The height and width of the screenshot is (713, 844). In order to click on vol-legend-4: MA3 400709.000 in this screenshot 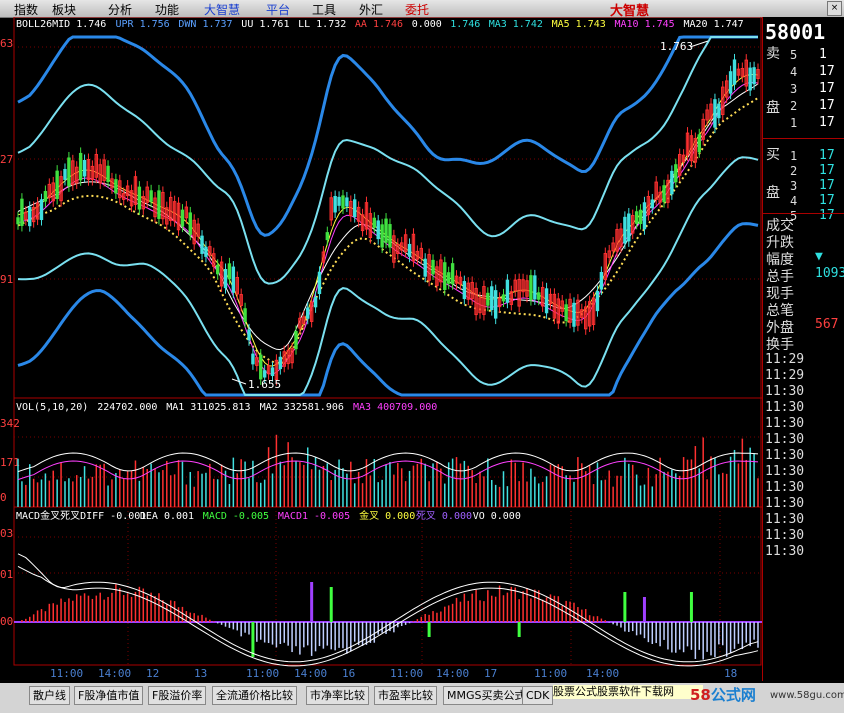, I will do `click(395, 407)`.